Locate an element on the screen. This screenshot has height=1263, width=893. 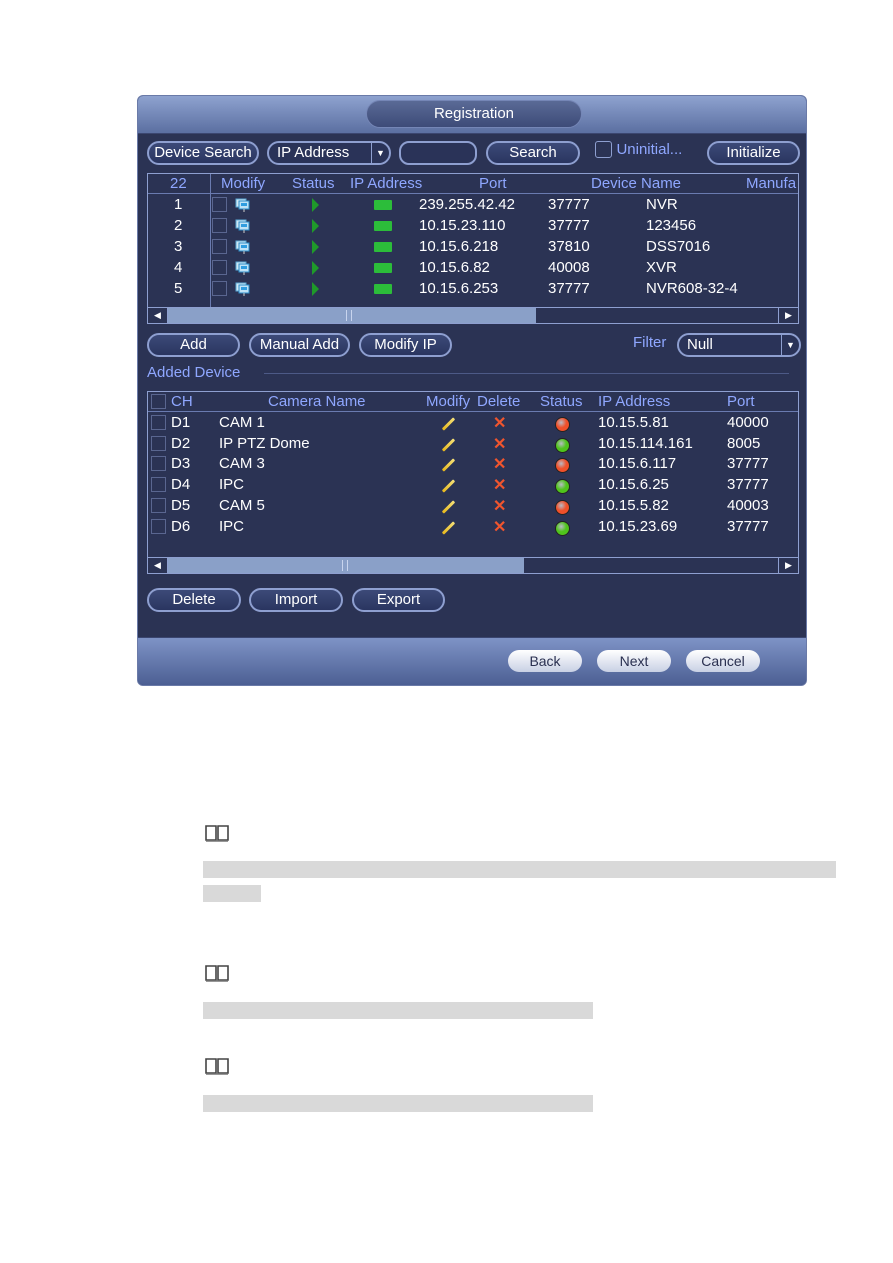
col-ip-address: IP Address is located at coordinates (386, 183).